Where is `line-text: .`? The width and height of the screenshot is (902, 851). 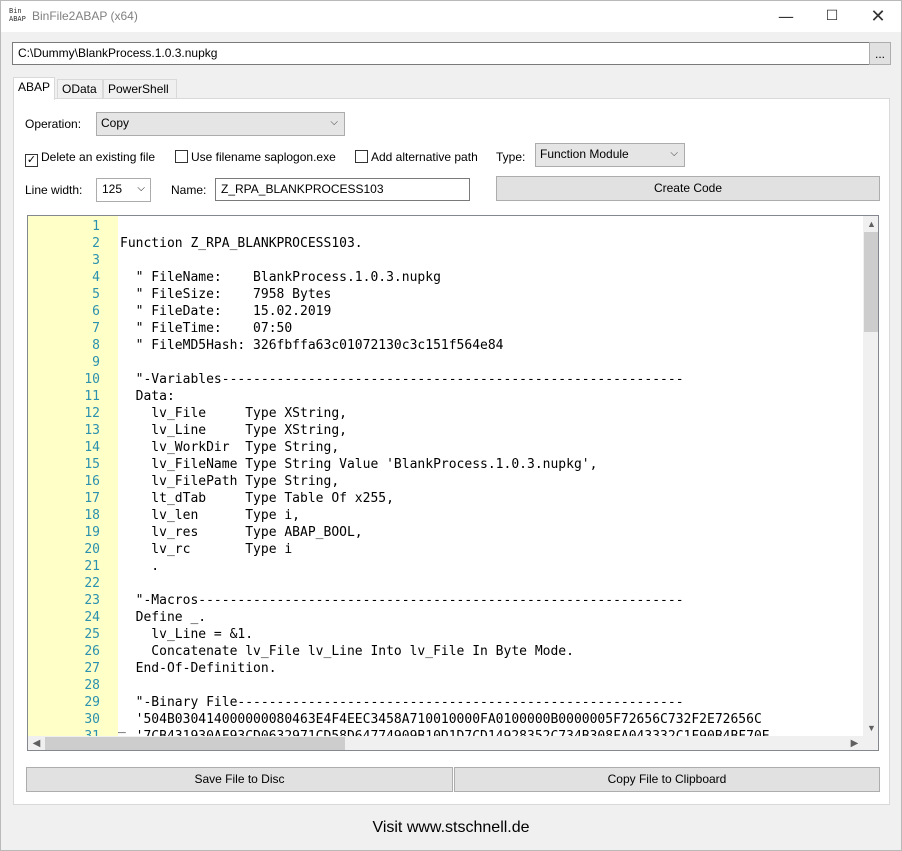
line-text: . is located at coordinates (140, 566).